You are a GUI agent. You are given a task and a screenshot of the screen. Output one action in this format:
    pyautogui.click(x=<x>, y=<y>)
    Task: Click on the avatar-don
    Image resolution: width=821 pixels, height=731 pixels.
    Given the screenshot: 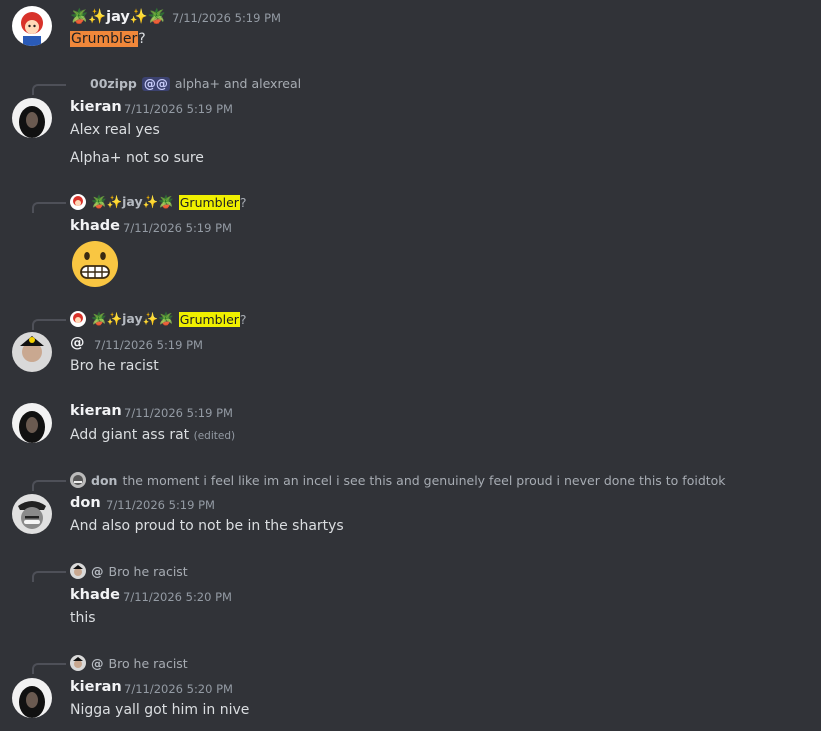 What is the action you would take?
    pyautogui.click(x=32, y=514)
    